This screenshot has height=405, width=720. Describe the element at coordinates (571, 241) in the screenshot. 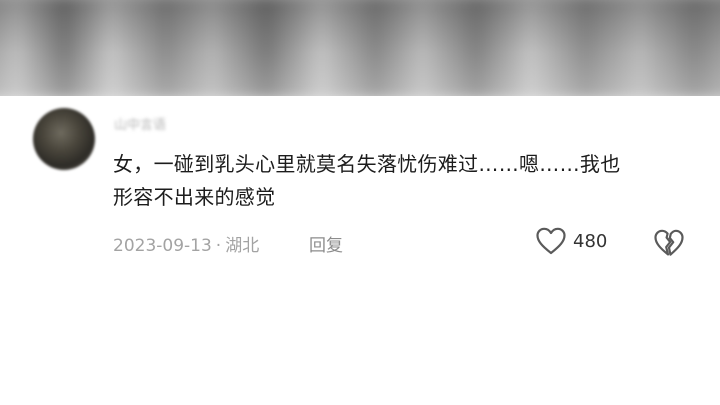

I see `like-button: 480` at that location.